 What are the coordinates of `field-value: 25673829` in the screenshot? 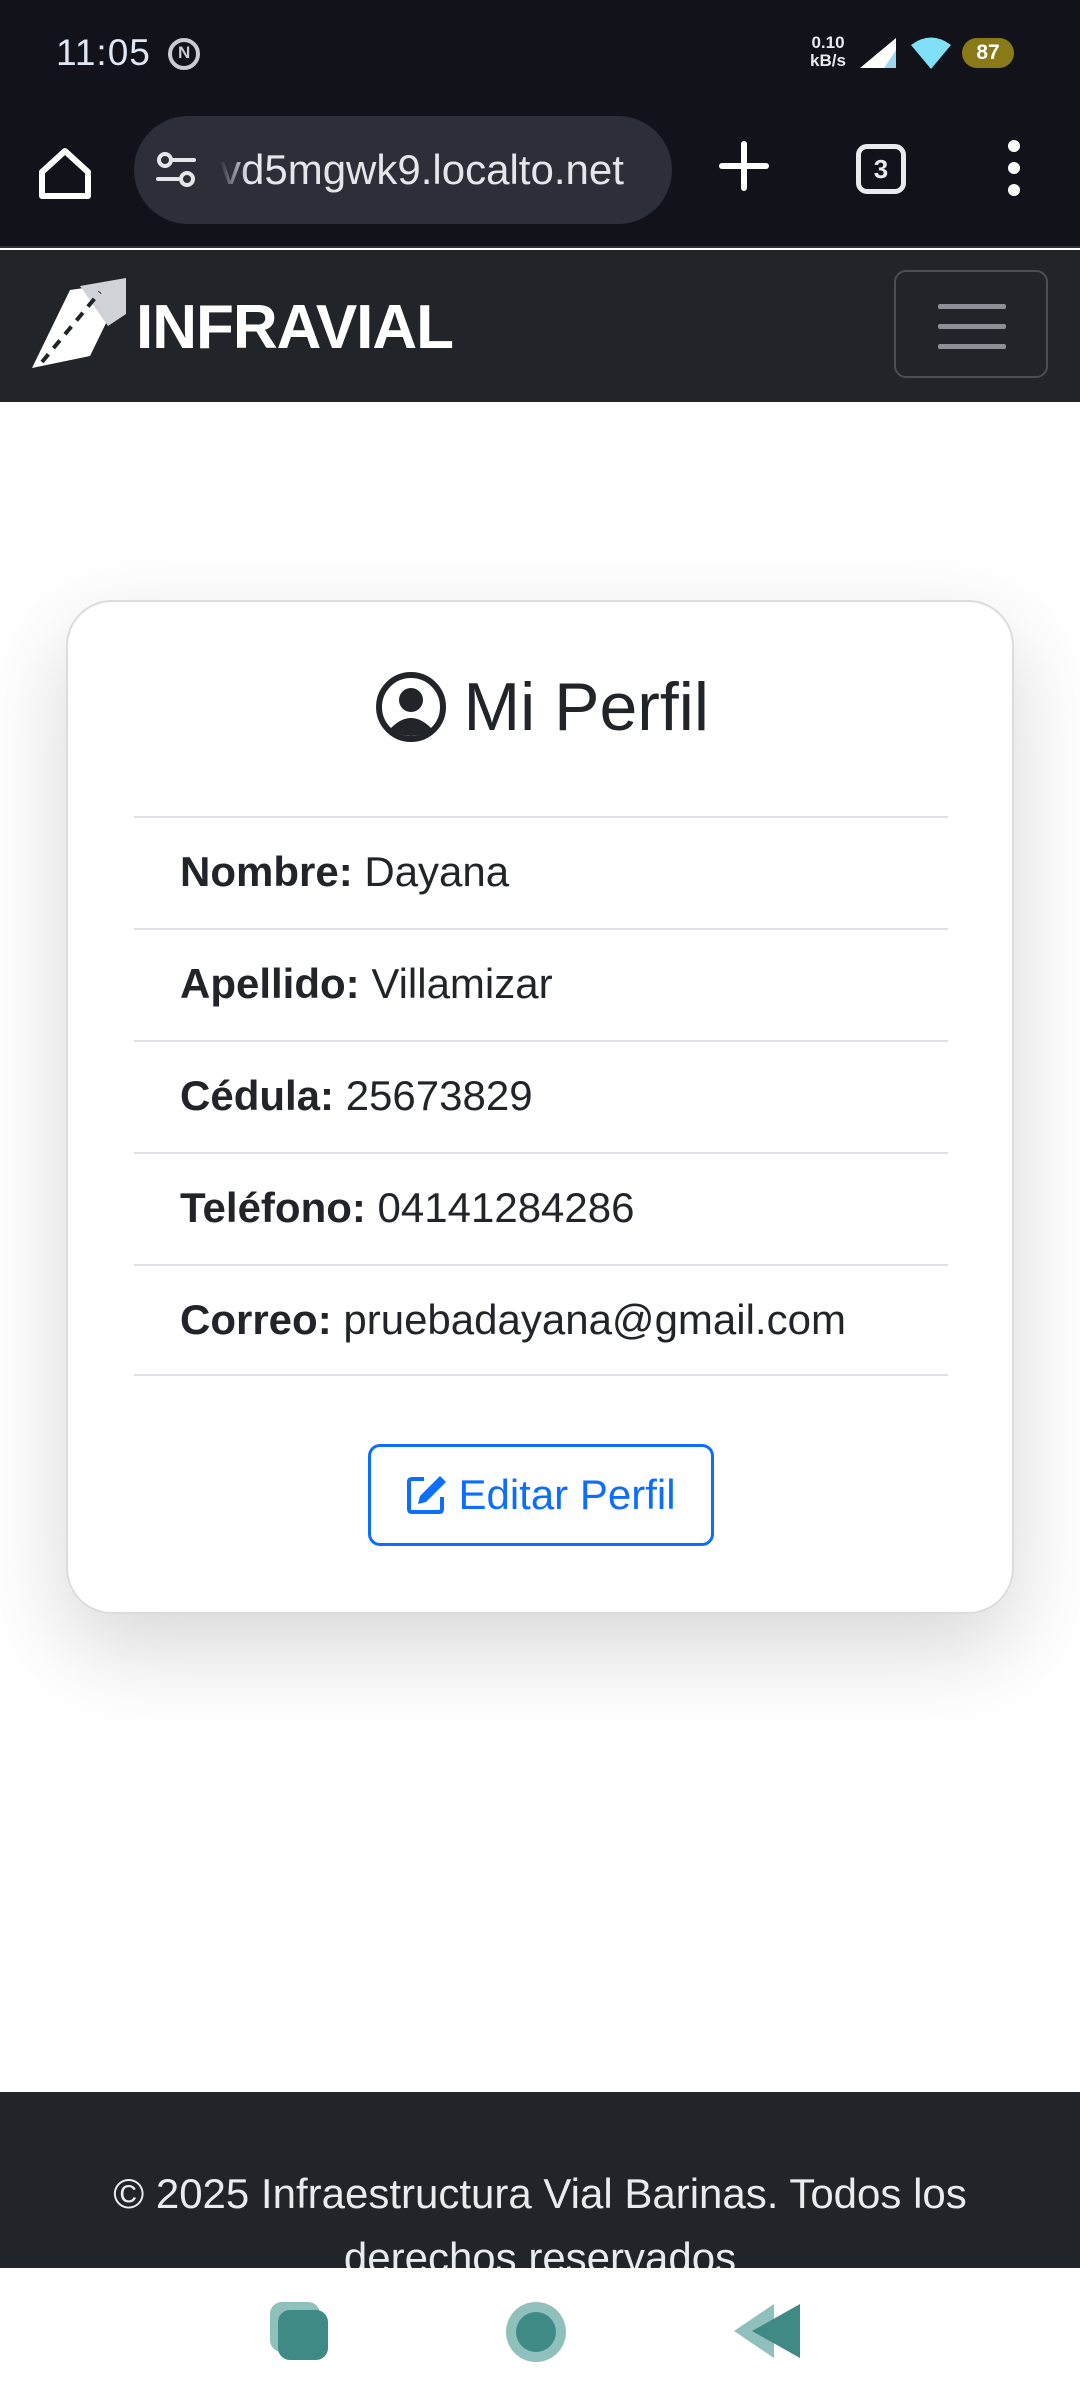 It's located at (439, 1095).